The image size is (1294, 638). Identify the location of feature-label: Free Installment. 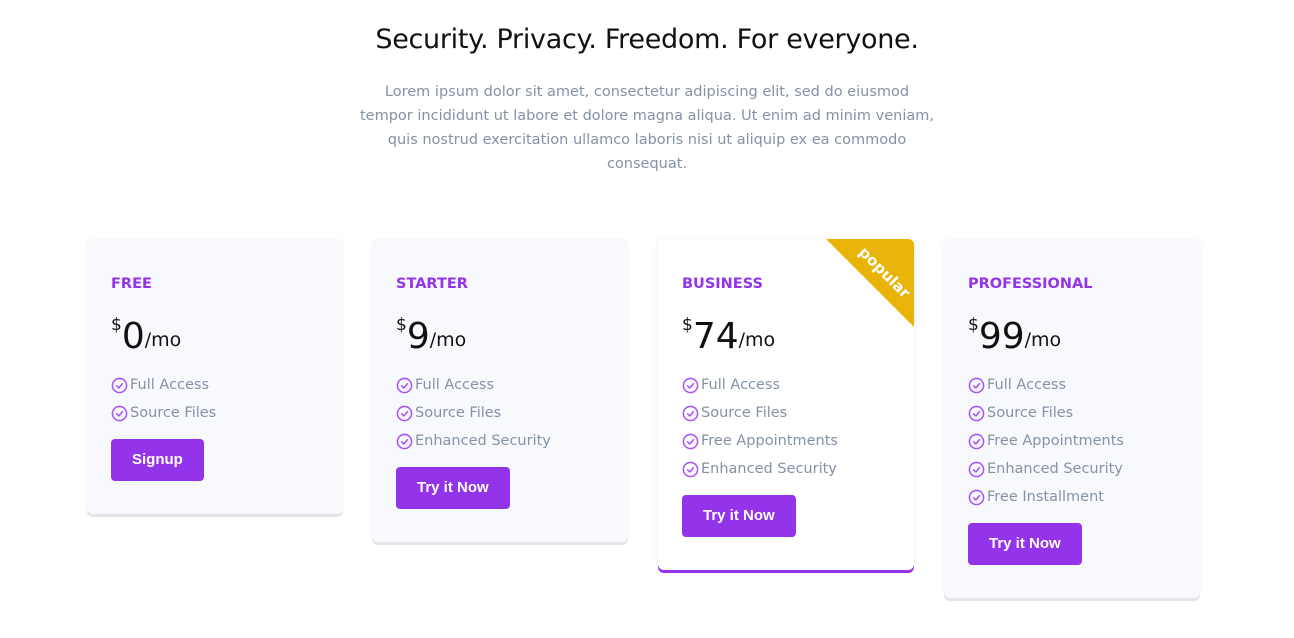
(1045, 497).